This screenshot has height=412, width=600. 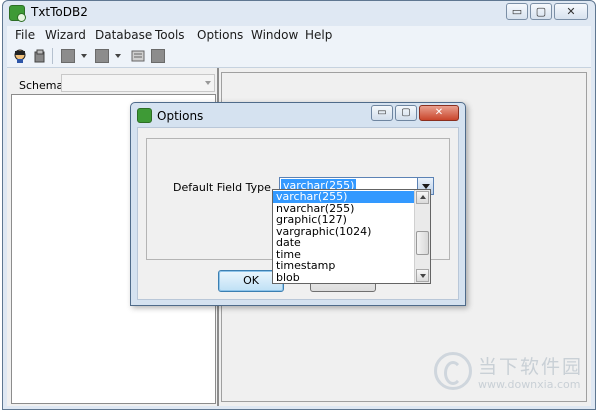 I want to click on dialog-close-button: ✕, so click(x=439, y=113).